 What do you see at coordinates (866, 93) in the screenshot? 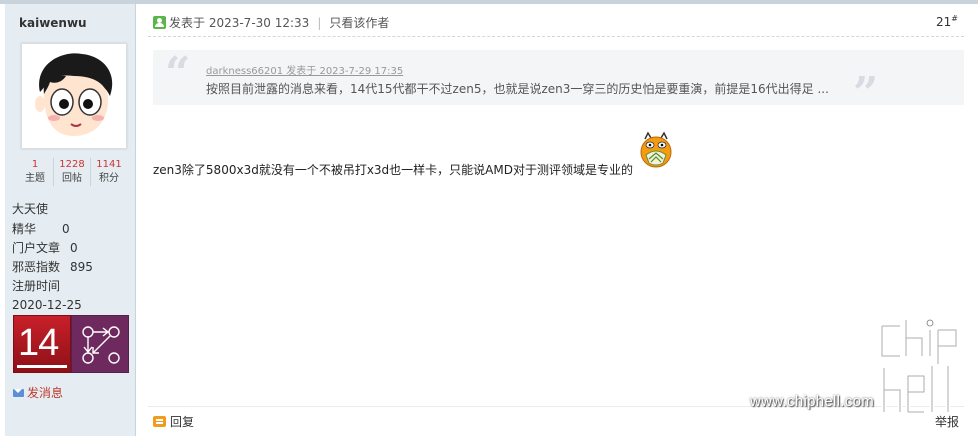
I see `close-quote-icon: ”` at bounding box center [866, 93].